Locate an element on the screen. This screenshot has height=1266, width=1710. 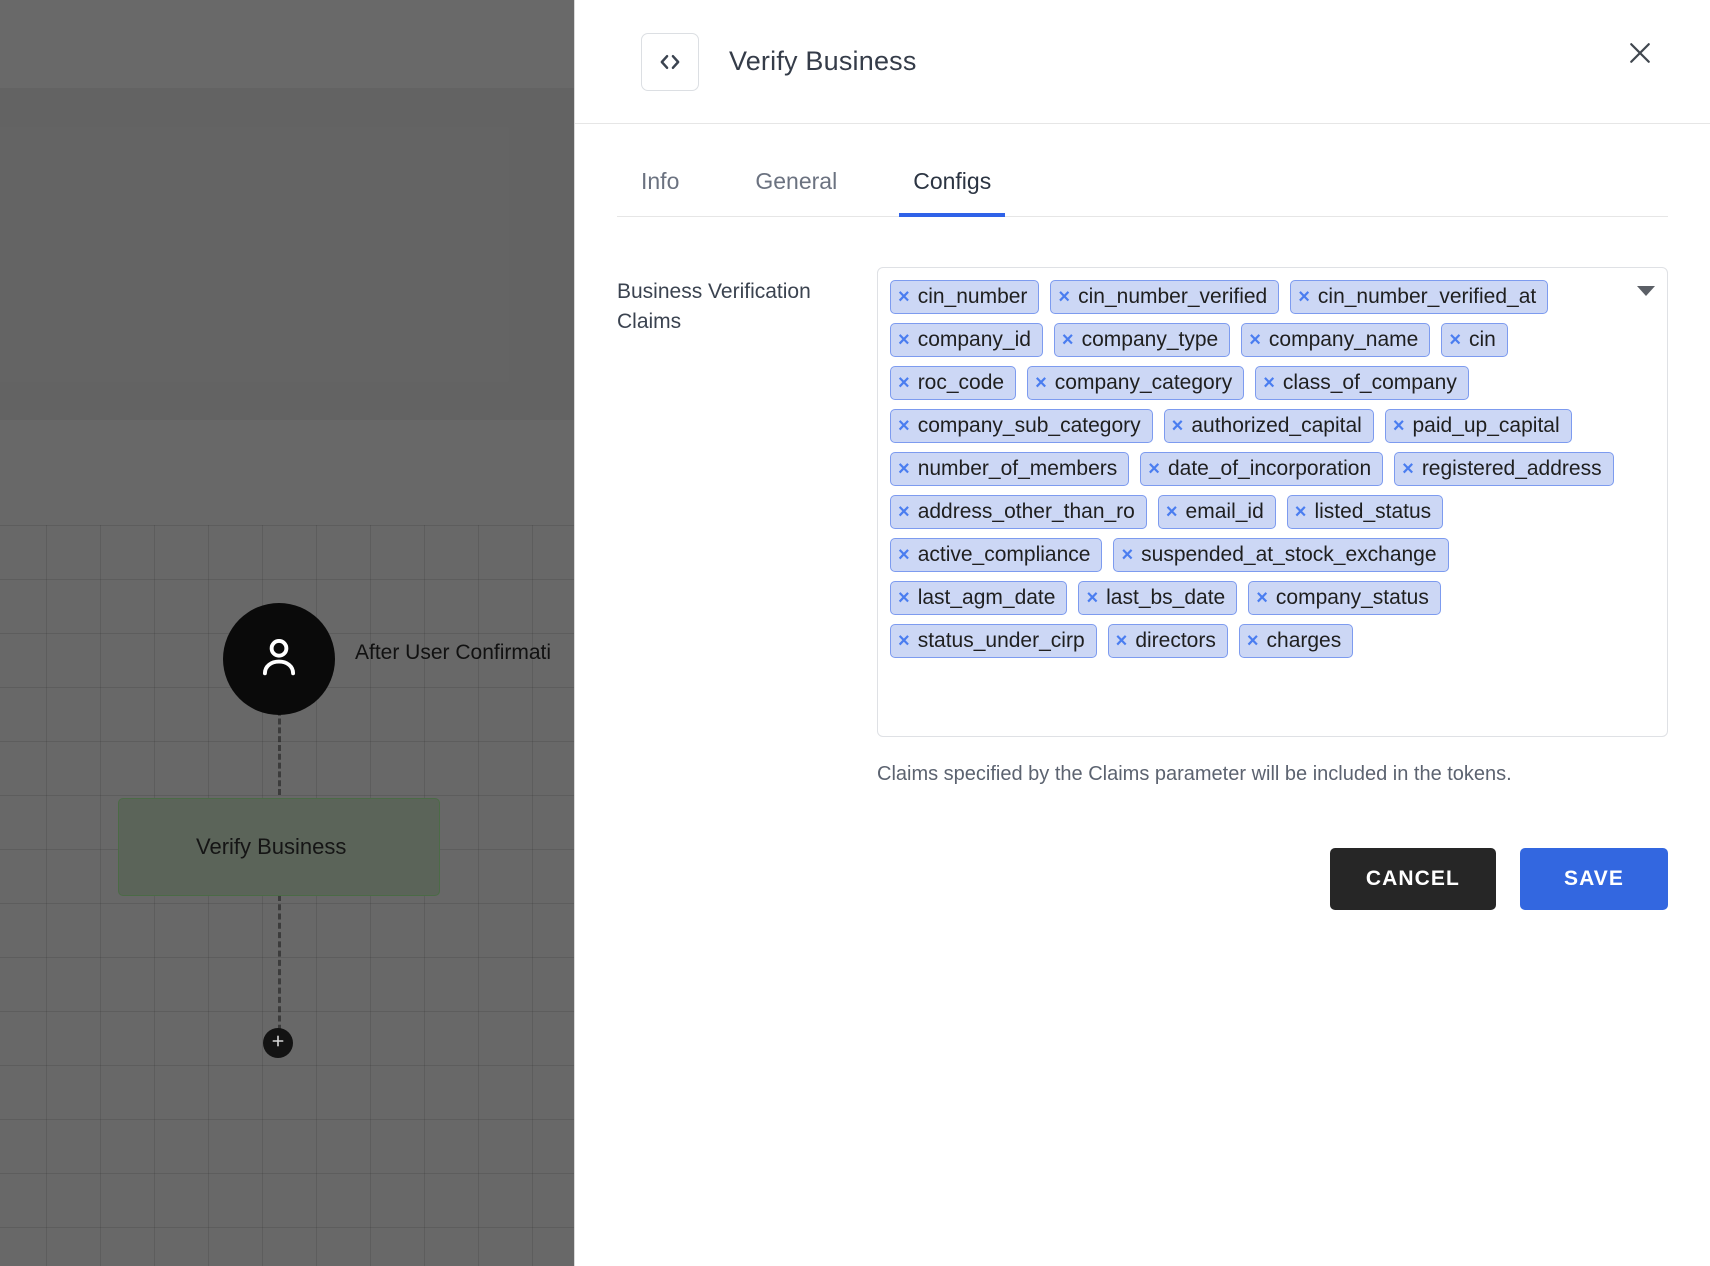
claim-chip: × date_of_incorporation is located at coordinates (1262, 469).